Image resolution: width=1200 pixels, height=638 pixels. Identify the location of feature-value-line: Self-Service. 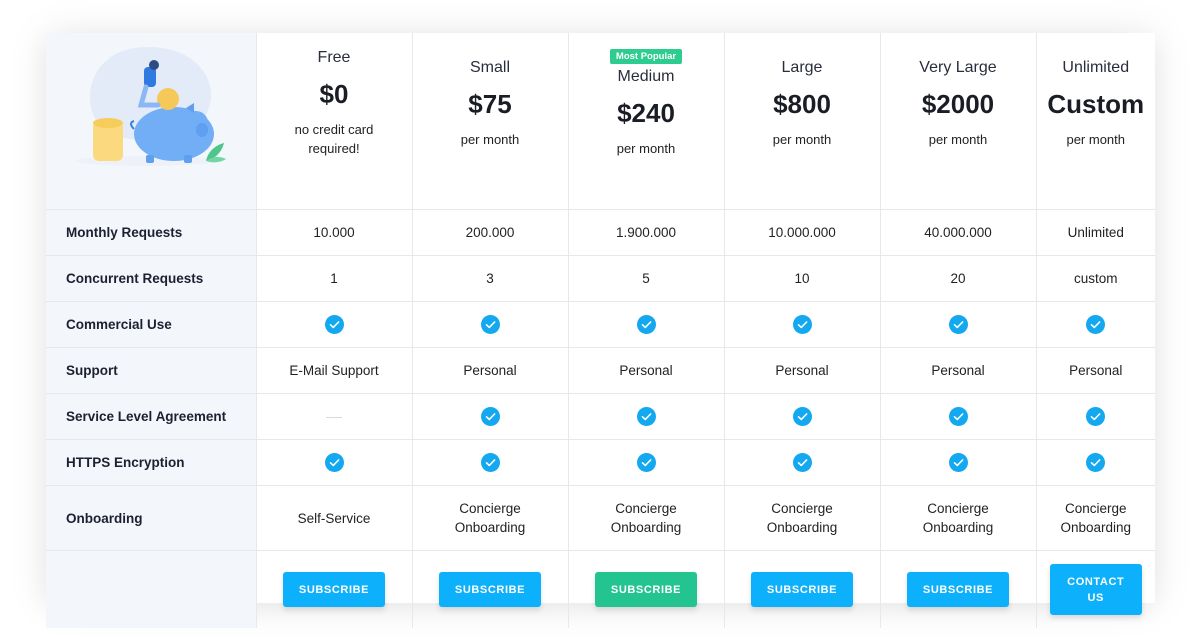
(334, 518).